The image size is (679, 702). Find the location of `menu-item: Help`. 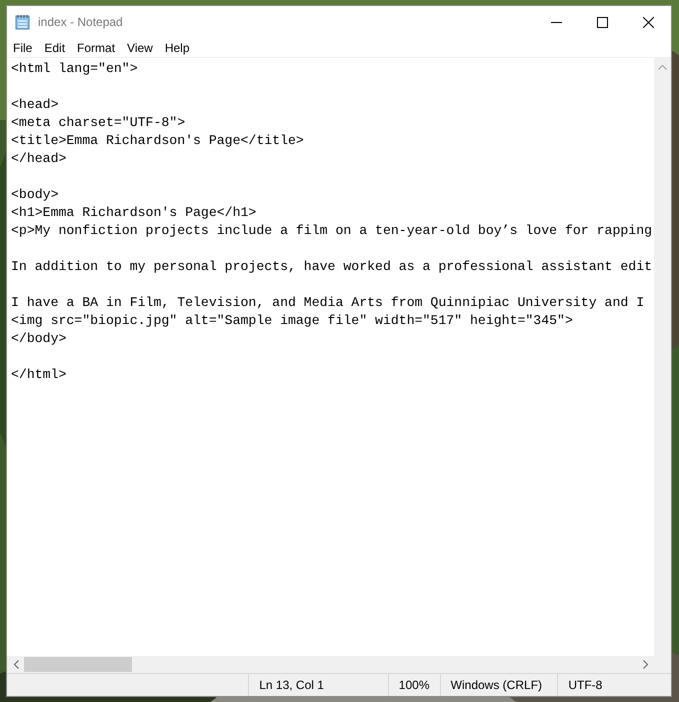

menu-item: Help is located at coordinates (177, 47).